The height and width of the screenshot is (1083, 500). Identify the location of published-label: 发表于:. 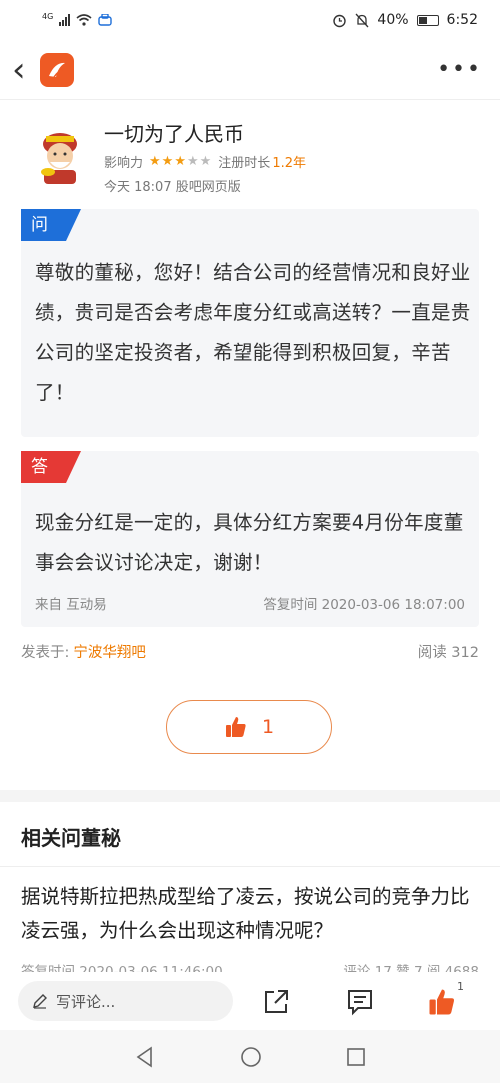
(45, 653).